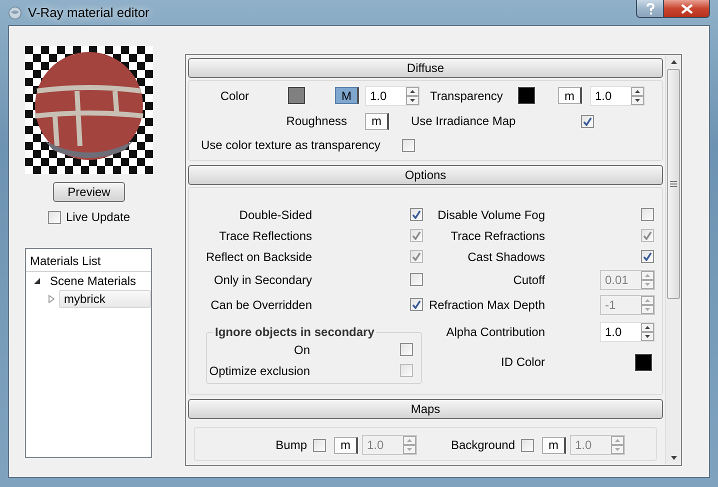 The image size is (718, 487). I want to click on field-label: Alpha Contribution, so click(495, 332).